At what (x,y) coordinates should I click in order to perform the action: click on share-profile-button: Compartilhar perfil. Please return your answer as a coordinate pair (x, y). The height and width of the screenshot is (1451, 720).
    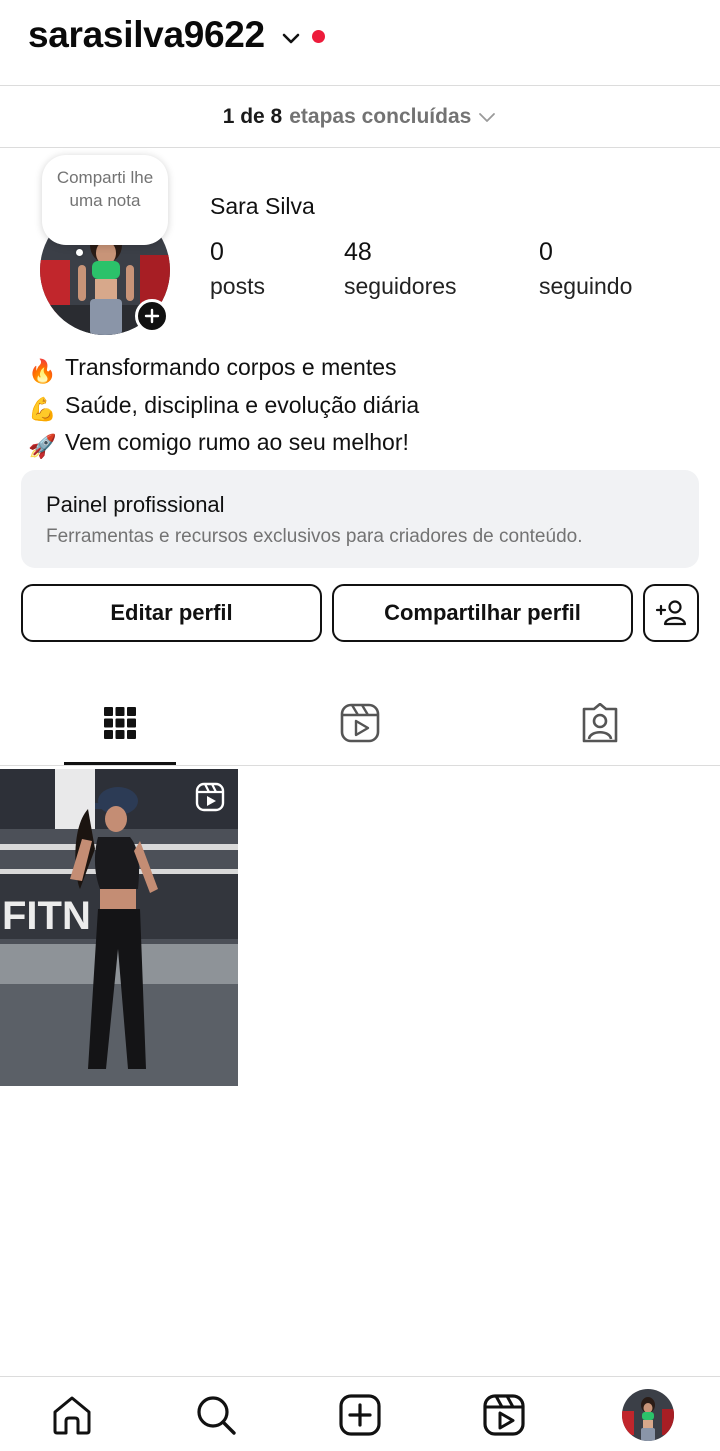
    Looking at the image, I should click on (482, 613).